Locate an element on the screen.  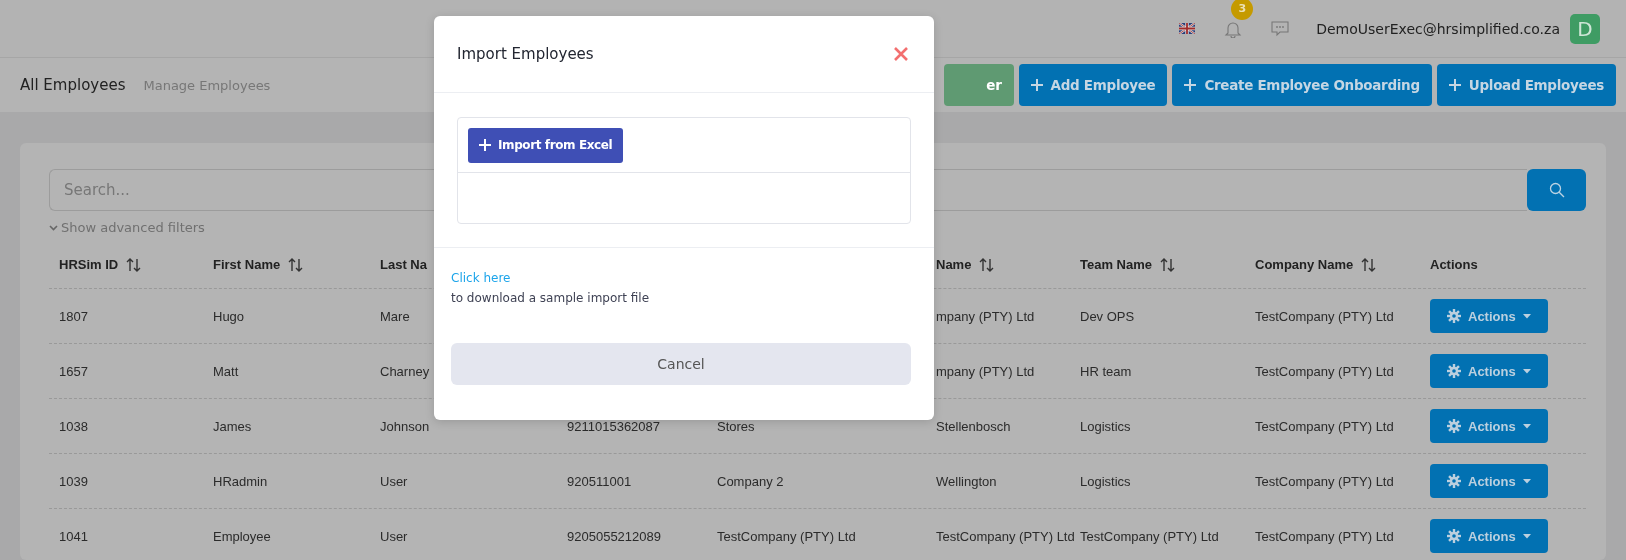
download-link: Click here is located at coordinates (481, 278).